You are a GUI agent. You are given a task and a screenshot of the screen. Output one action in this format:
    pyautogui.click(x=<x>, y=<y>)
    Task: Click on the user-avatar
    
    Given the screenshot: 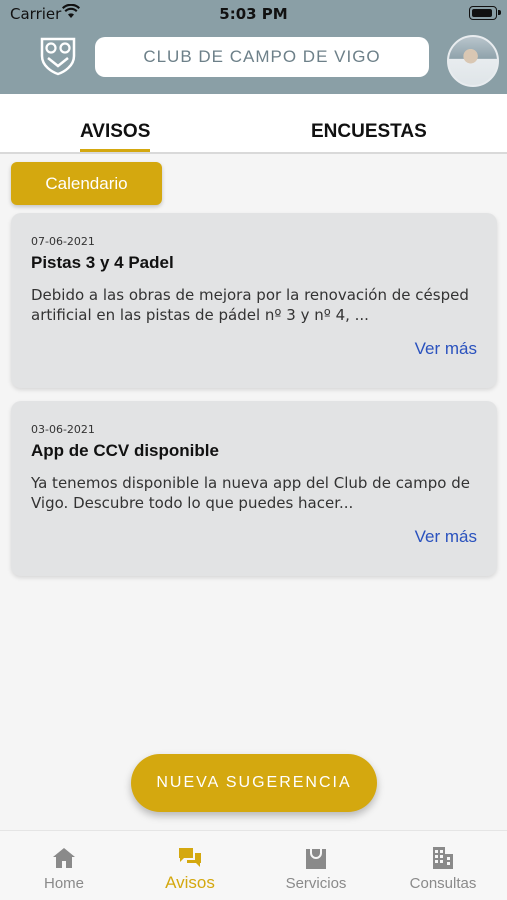 What is the action you would take?
    pyautogui.click(x=473, y=61)
    